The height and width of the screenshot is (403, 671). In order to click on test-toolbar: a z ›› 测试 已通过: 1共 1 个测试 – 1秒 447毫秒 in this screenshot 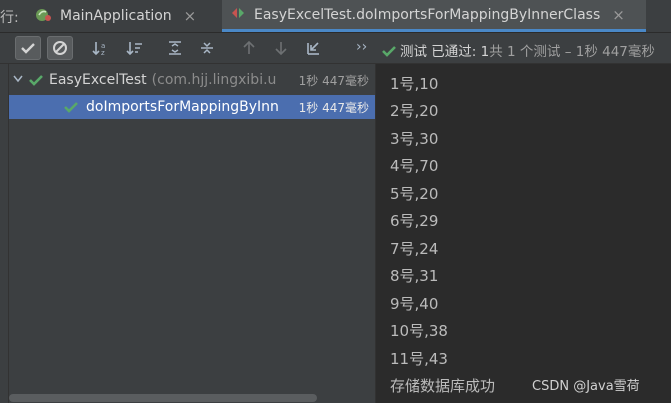, I will do `click(335, 48)`.